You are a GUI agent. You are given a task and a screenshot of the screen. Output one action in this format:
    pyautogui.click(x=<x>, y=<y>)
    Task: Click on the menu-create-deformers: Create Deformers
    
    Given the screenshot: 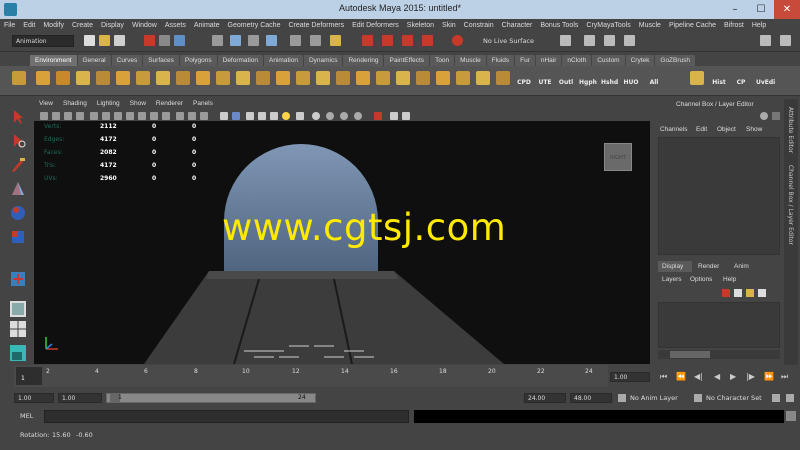 What is the action you would take?
    pyautogui.click(x=316, y=25)
    